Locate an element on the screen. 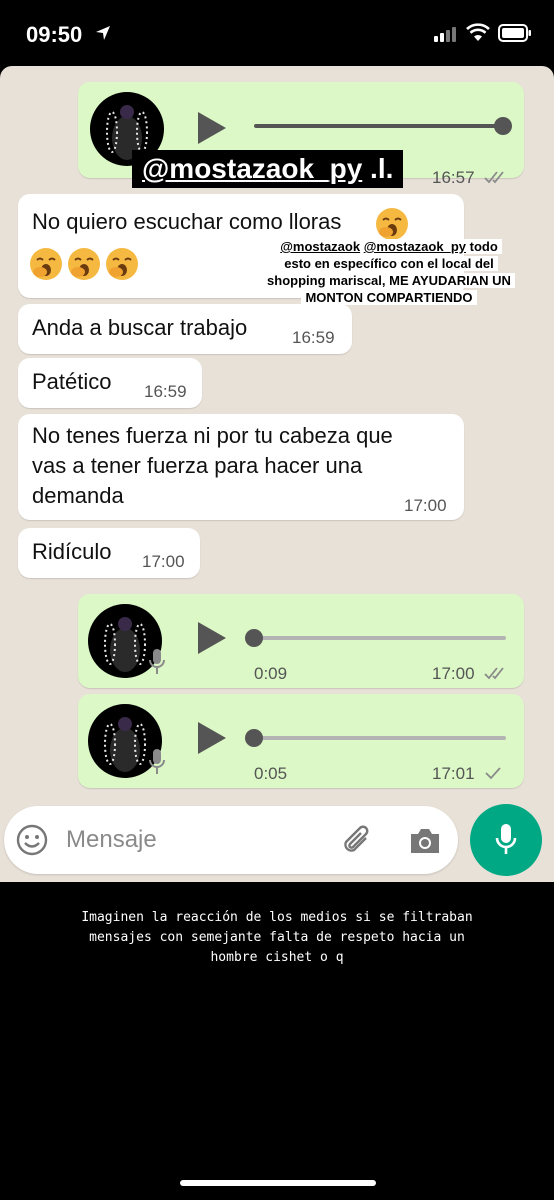  message-text: Anda a buscar trabajo is located at coordinates (140, 327).